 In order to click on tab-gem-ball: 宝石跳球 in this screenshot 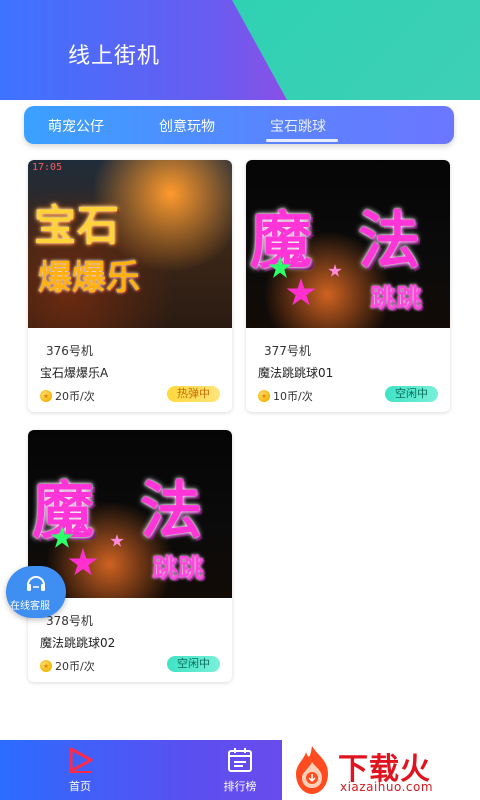, I will do `click(298, 126)`.